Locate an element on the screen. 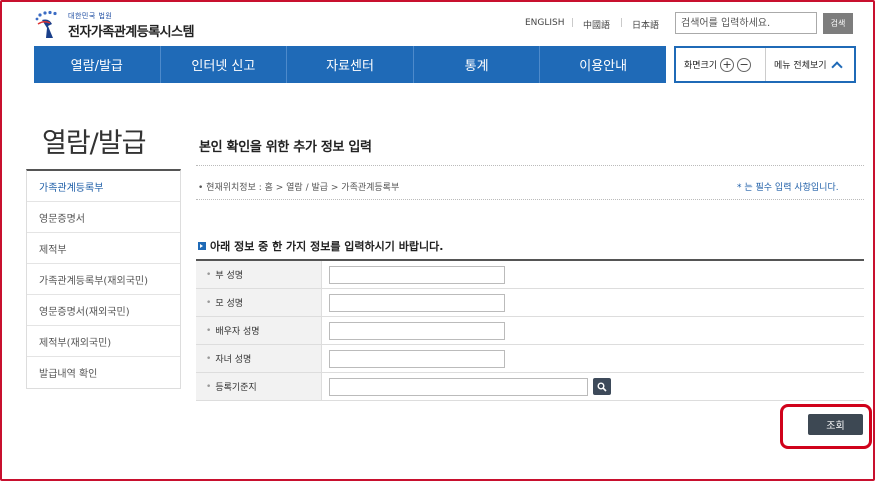  nav-item-resource-center: 자료센터 is located at coordinates (350, 64).